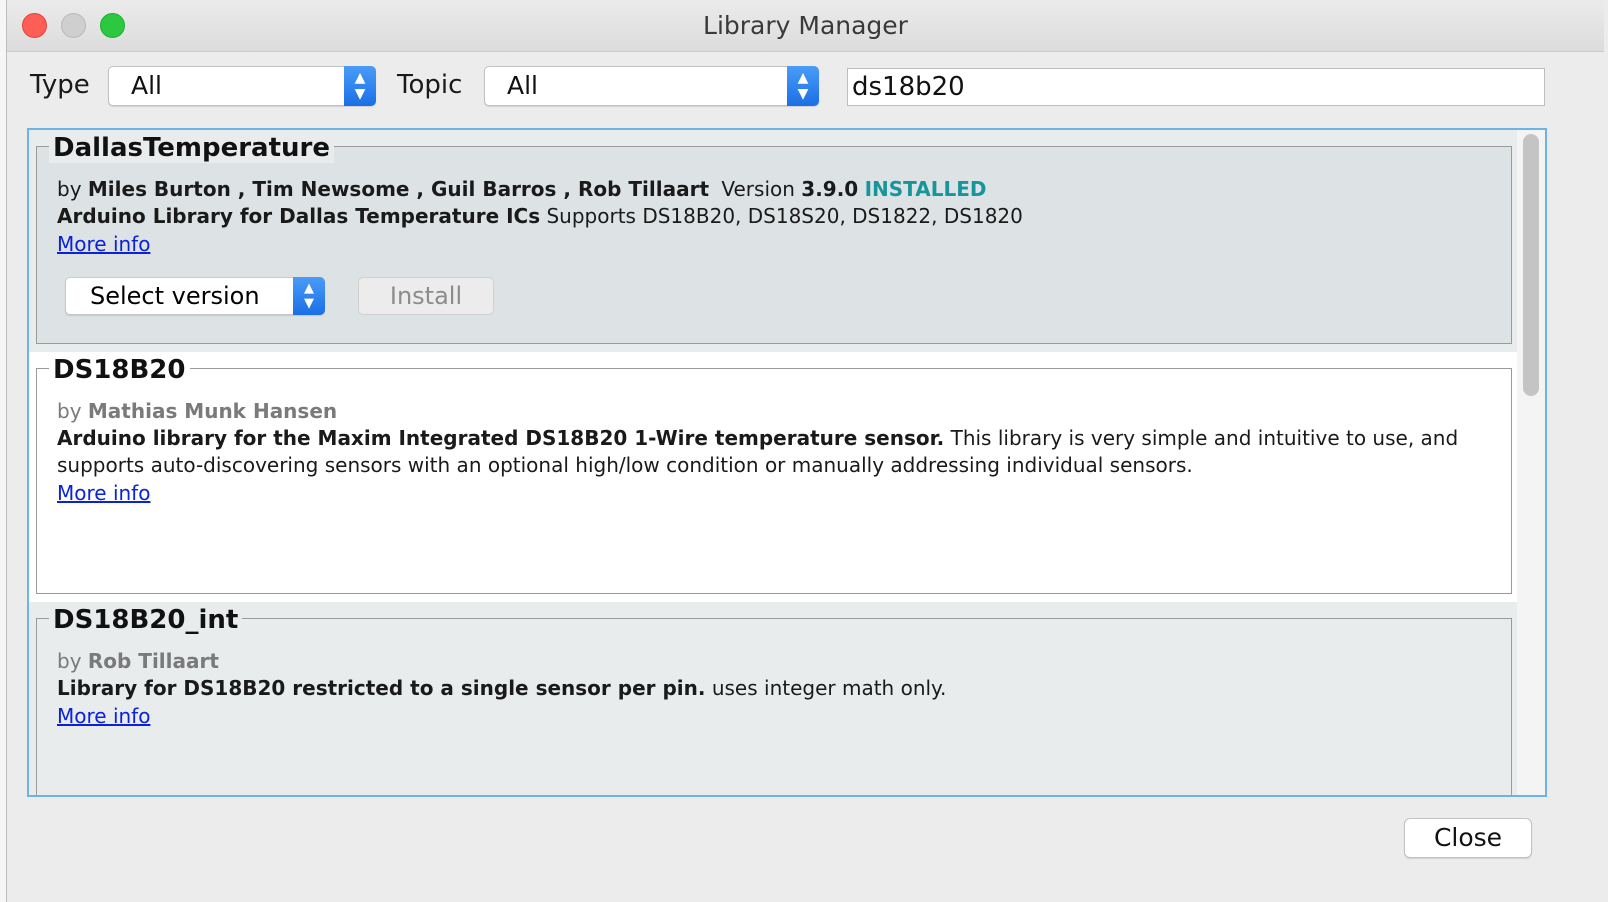 The width and height of the screenshot is (1608, 902). I want to click on install-button: Install, so click(426, 296).